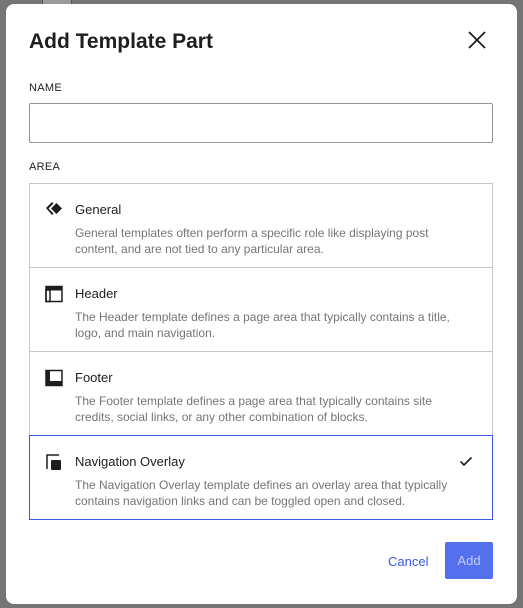 The width and height of the screenshot is (523, 608). Describe the element at coordinates (53, 462) in the screenshot. I see `navigation-overlay-icon` at that location.